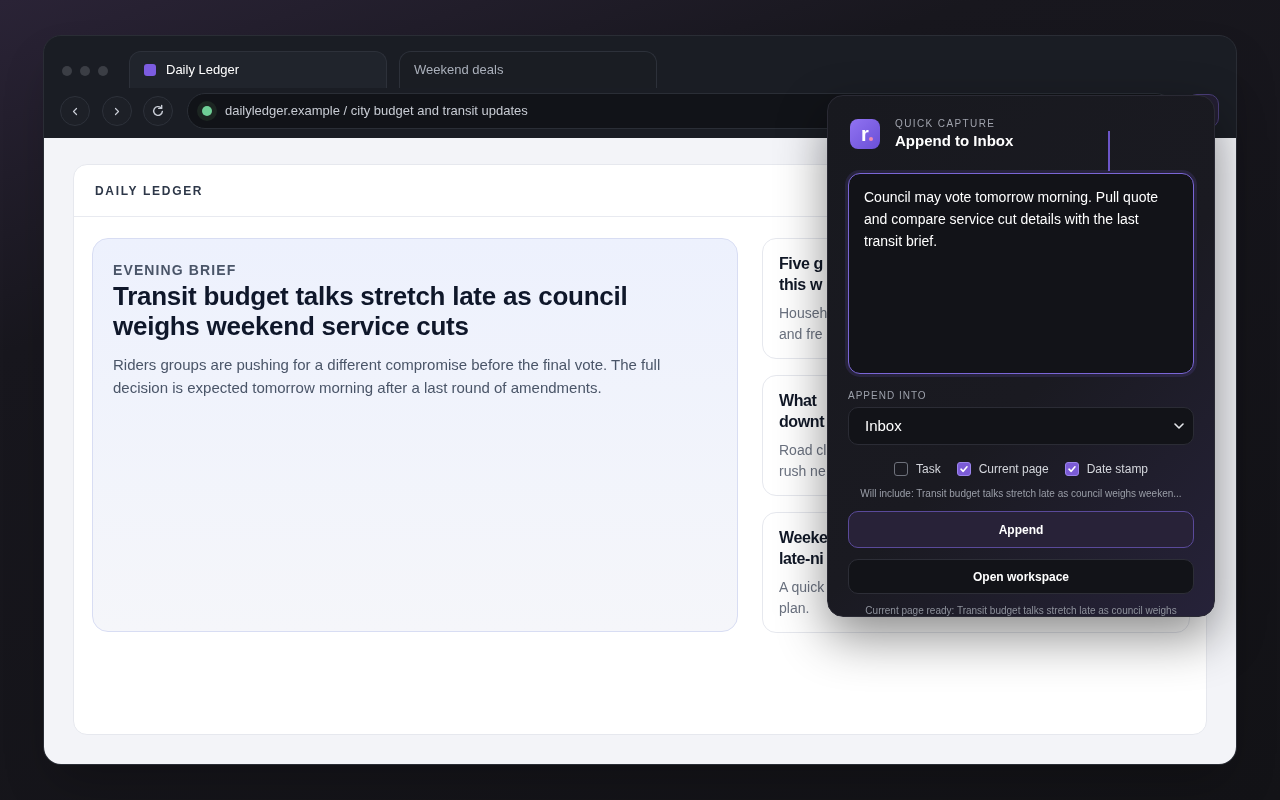 The width and height of the screenshot is (1280, 800). I want to click on field-label: APPEND INTO, so click(887, 396).